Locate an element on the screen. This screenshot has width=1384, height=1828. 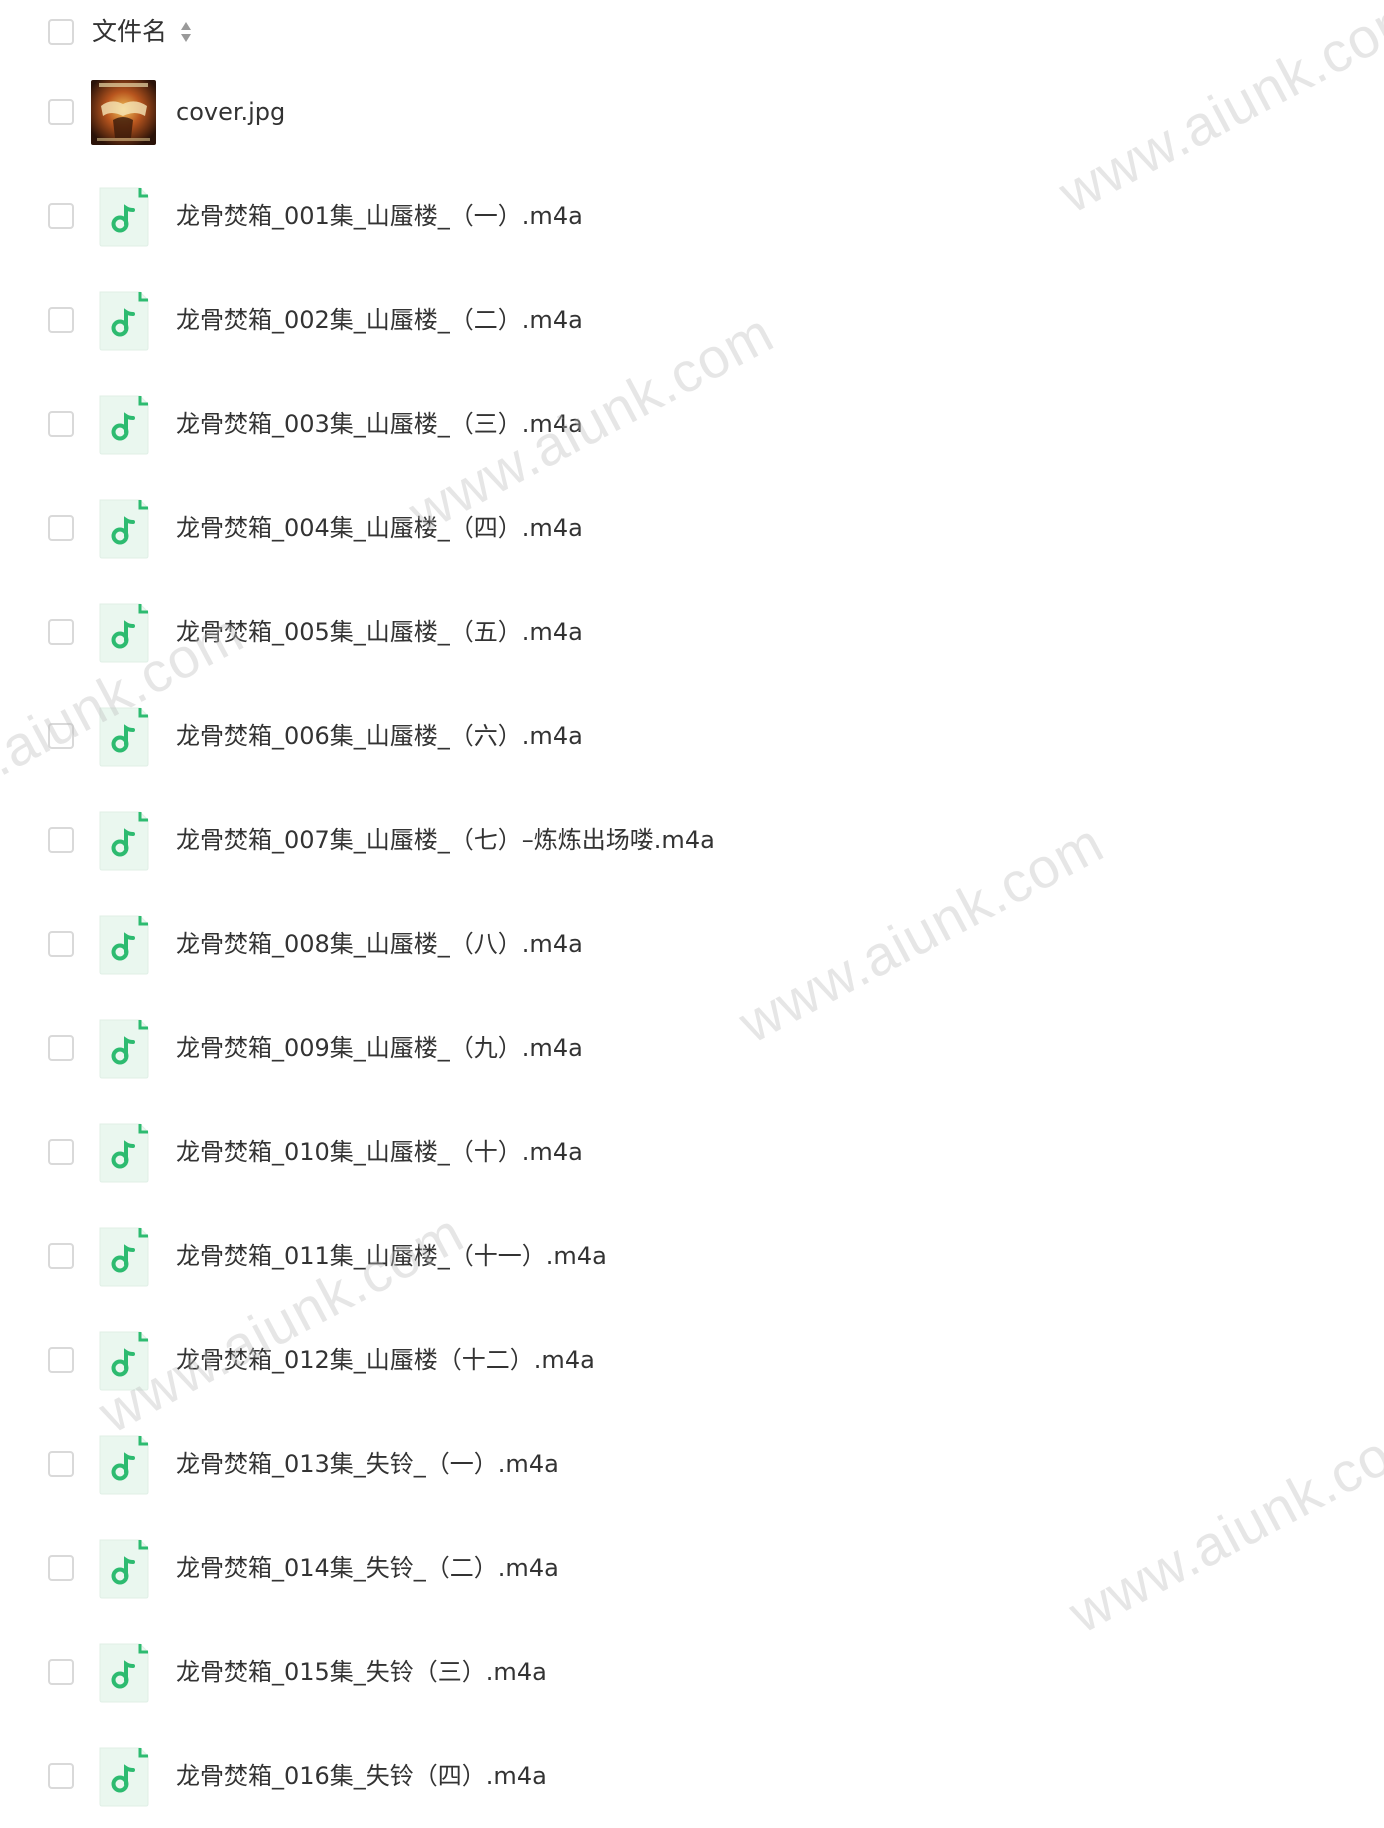
file-row: 龙骨焚箱_008集_山蜃楼_（八）.m4a is located at coordinates (692, 944).